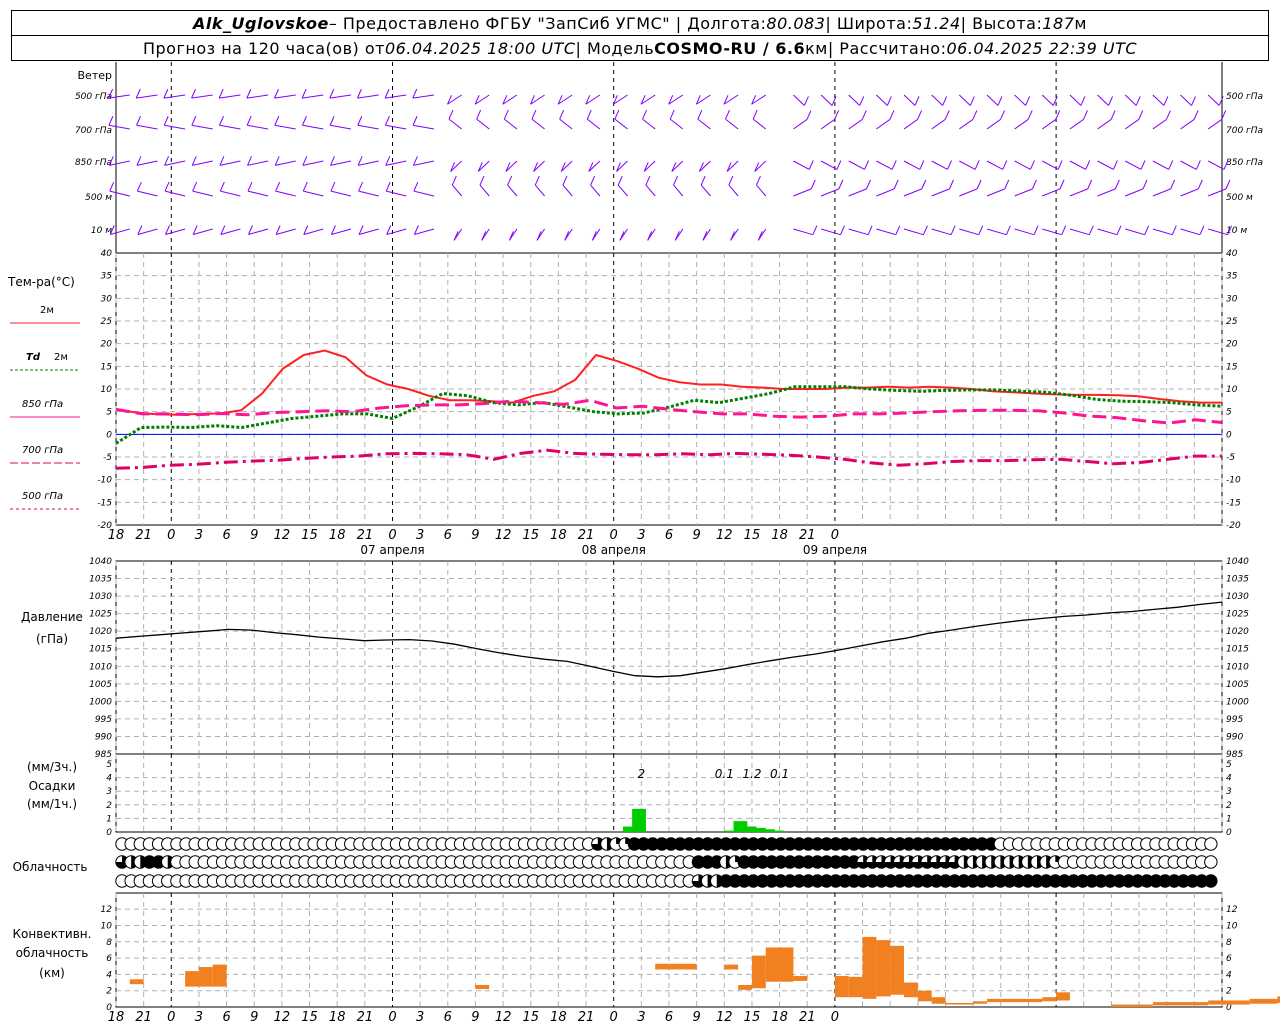 Image resolution: width=1280 pixels, height=1024 pixels. I want to click on time-tick-label: 0, so click(614, 535).